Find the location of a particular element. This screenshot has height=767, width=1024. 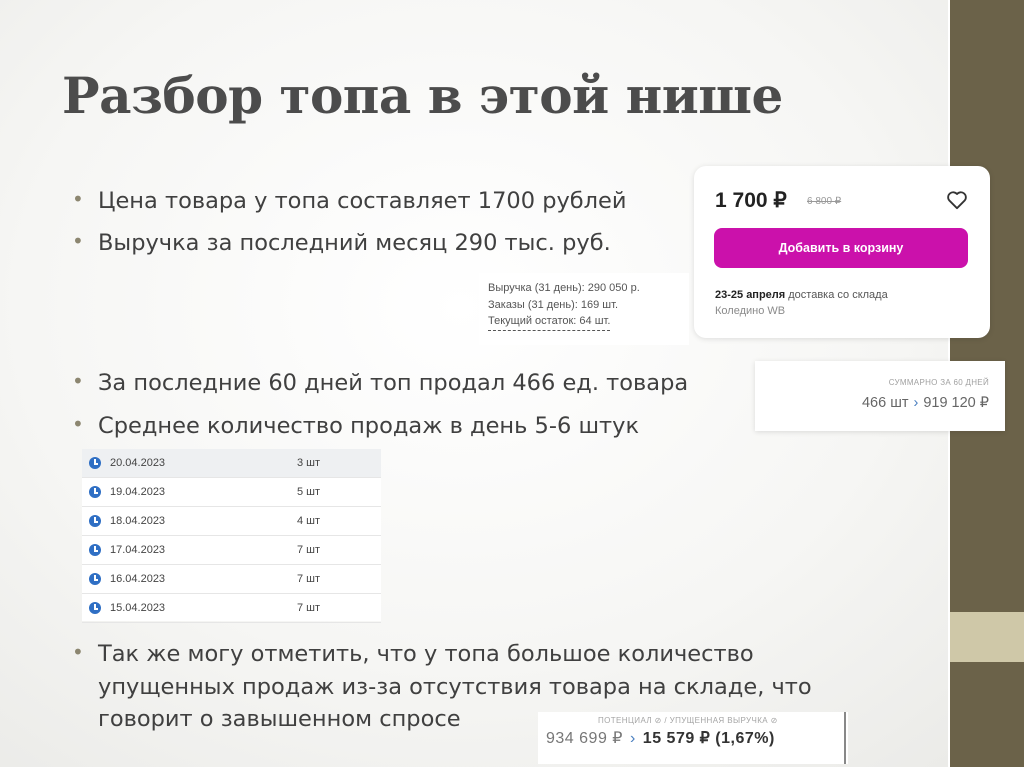

bullet-text: Выручка за последний месяц 290 тыс. руб. is located at coordinates (354, 243).